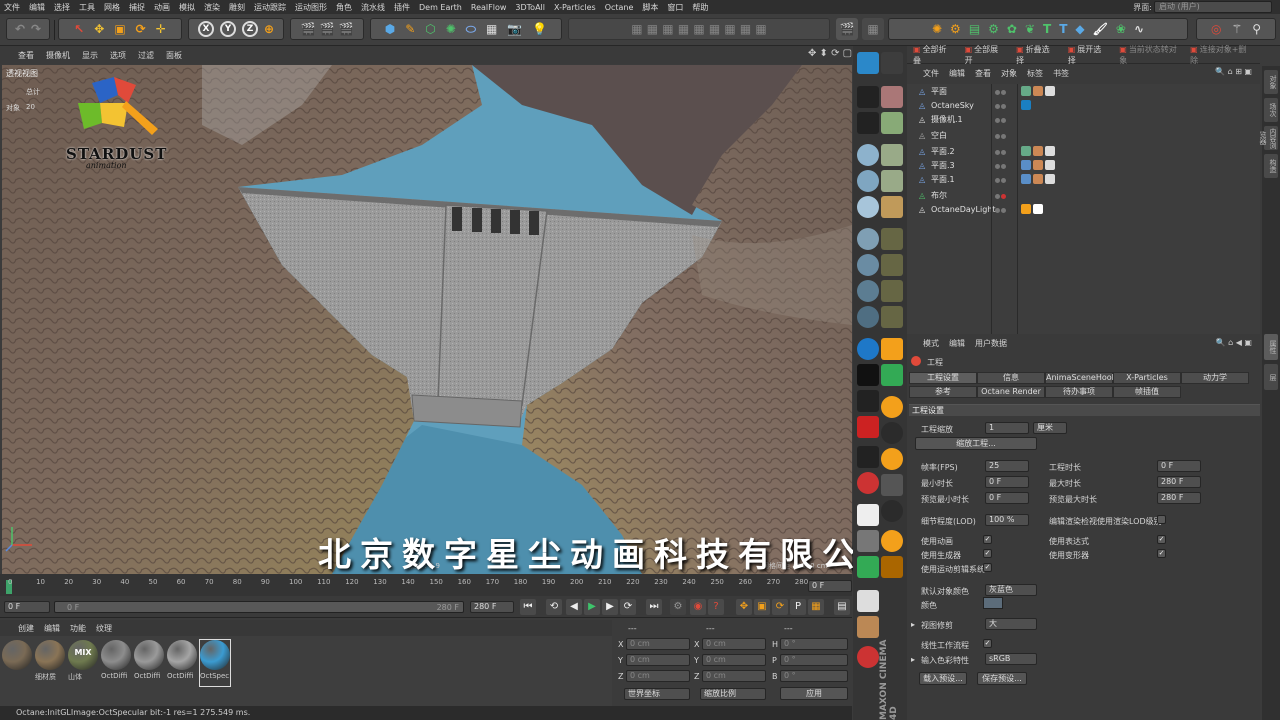 This screenshot has height=720, width=1280. What do you see at coordinates (892, 349) in the screenshot?
I see `angle-icon` at bounding box center [892, 349].